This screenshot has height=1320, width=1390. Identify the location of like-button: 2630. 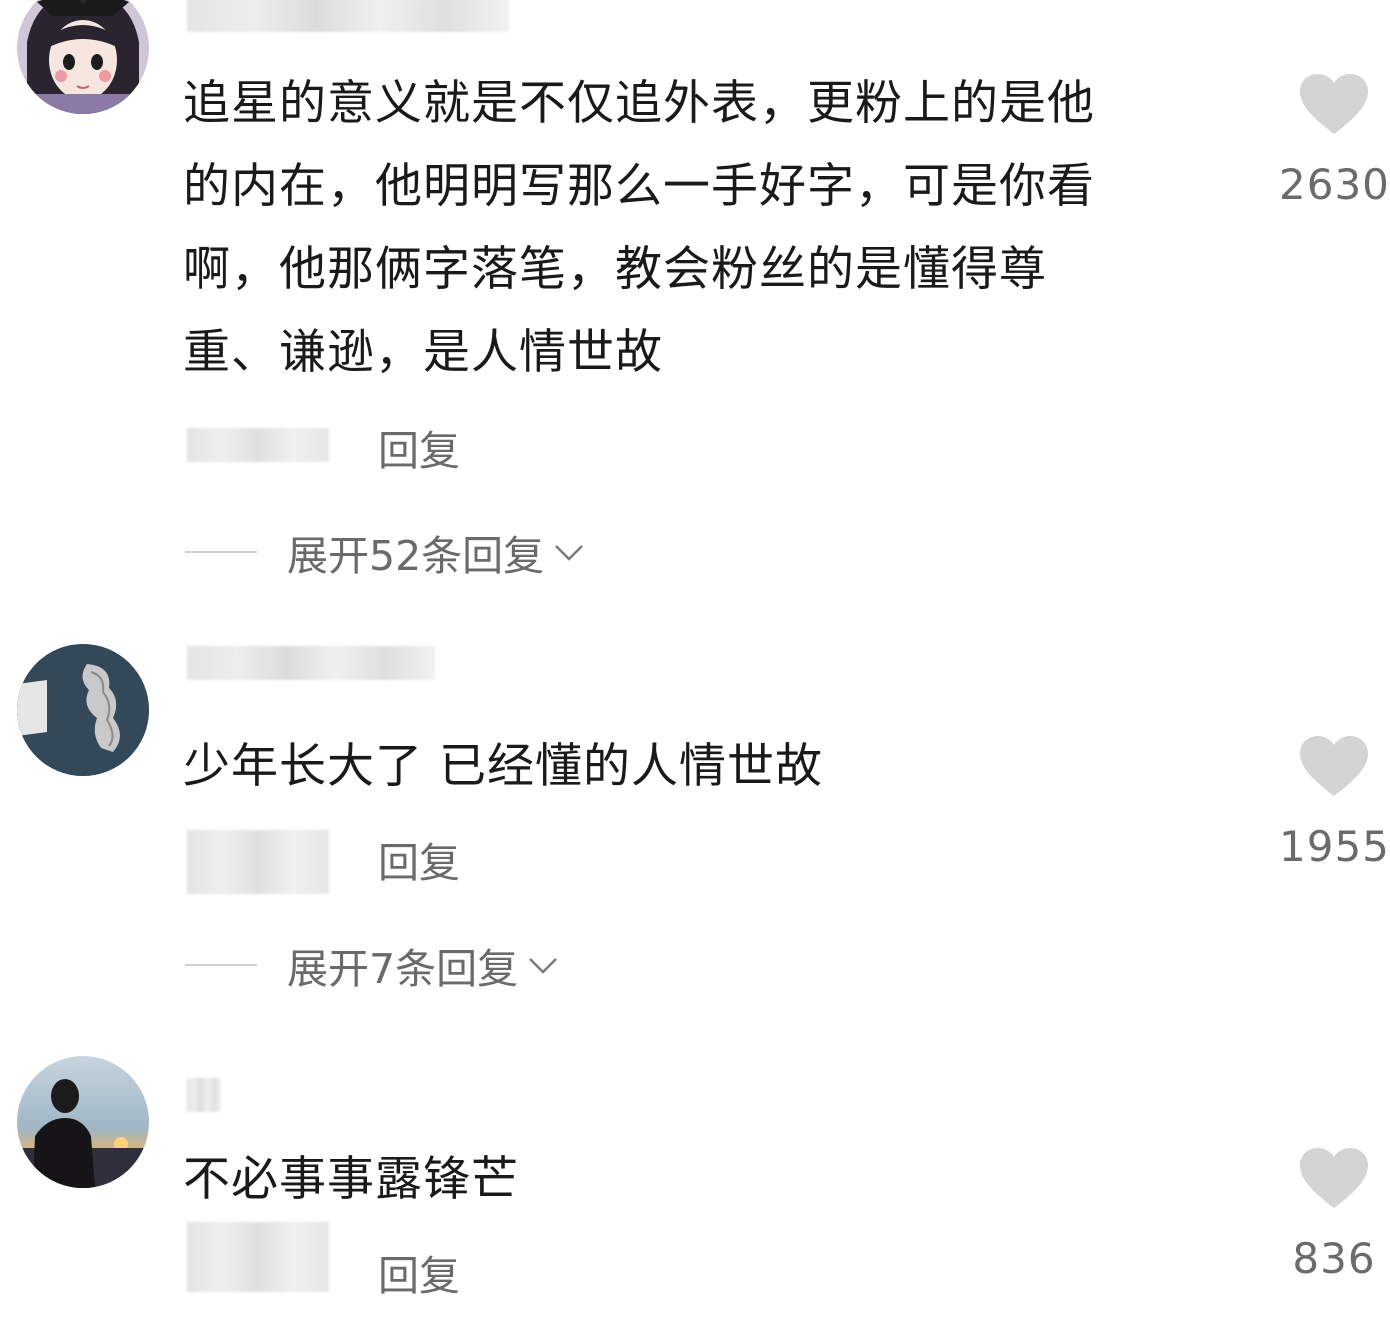
(1334, 141).